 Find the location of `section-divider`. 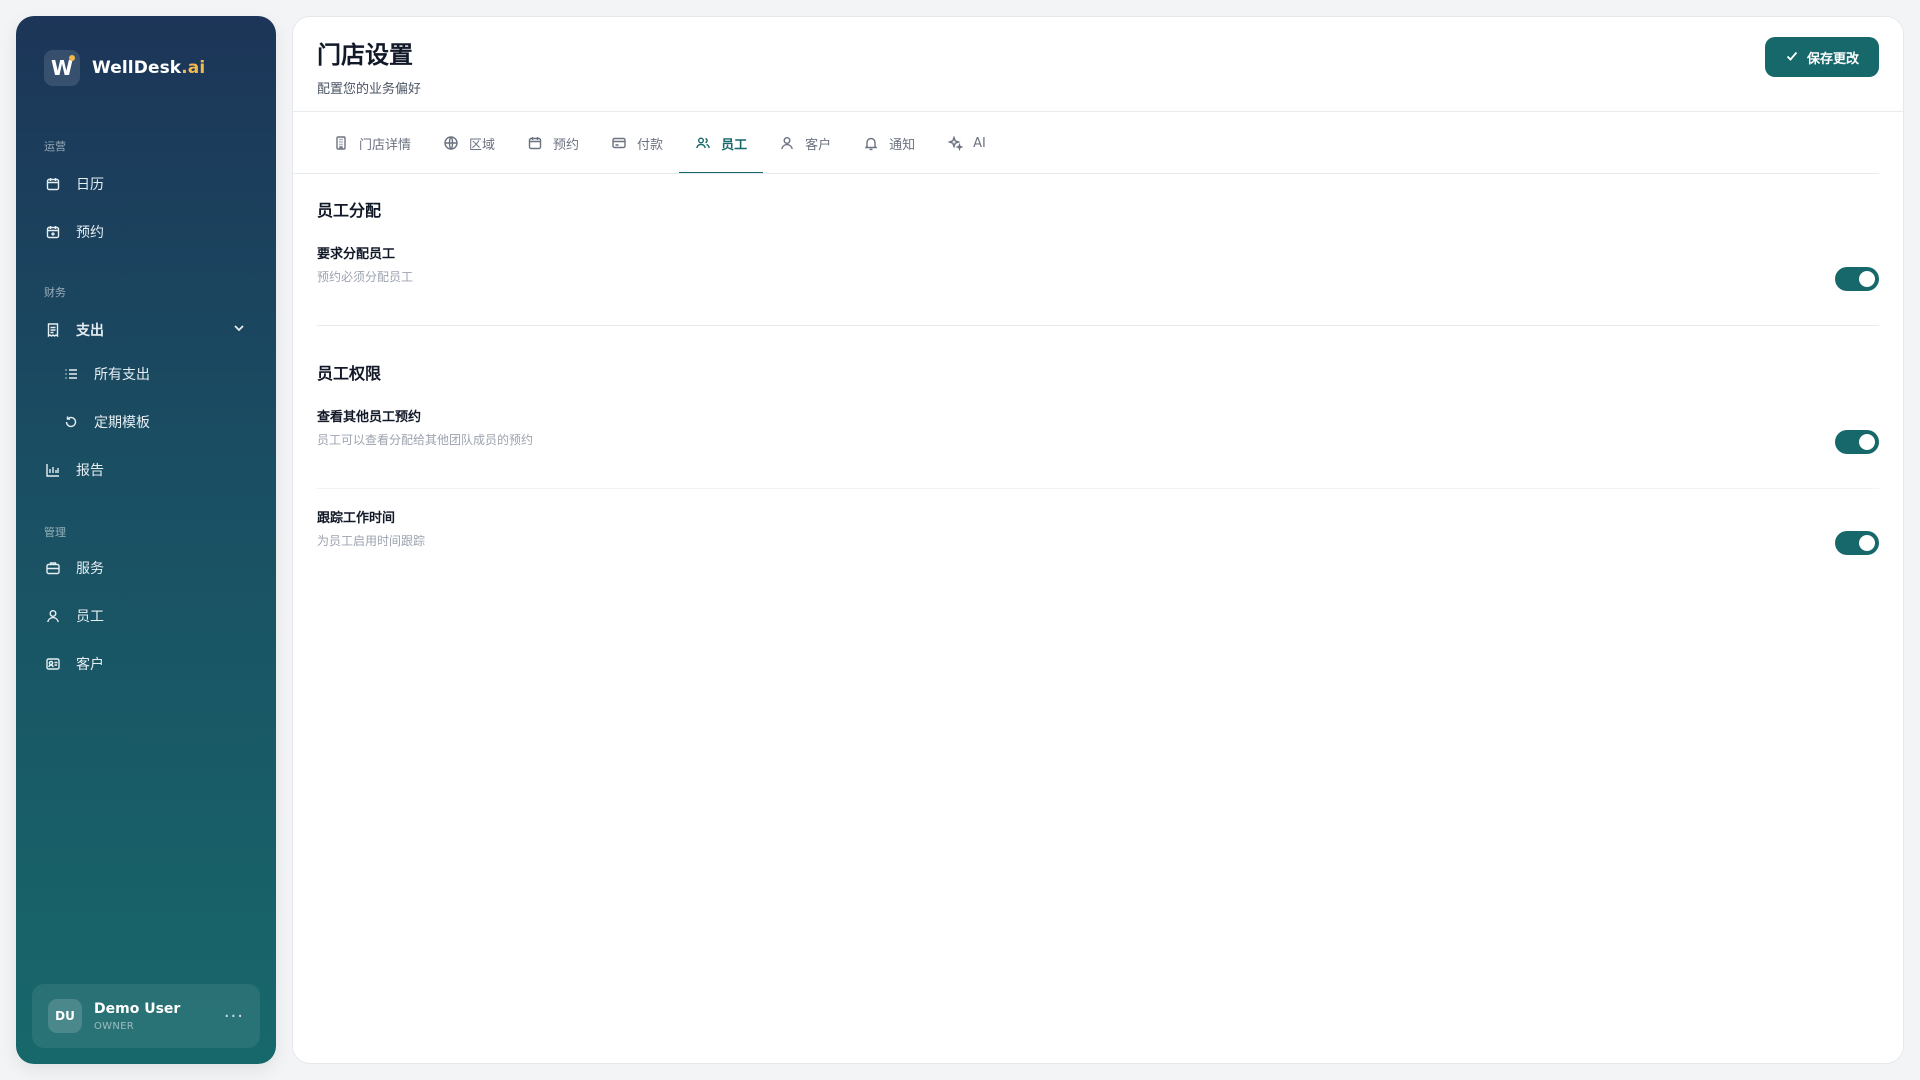

section-divider is located at coordinates (1098, 325).